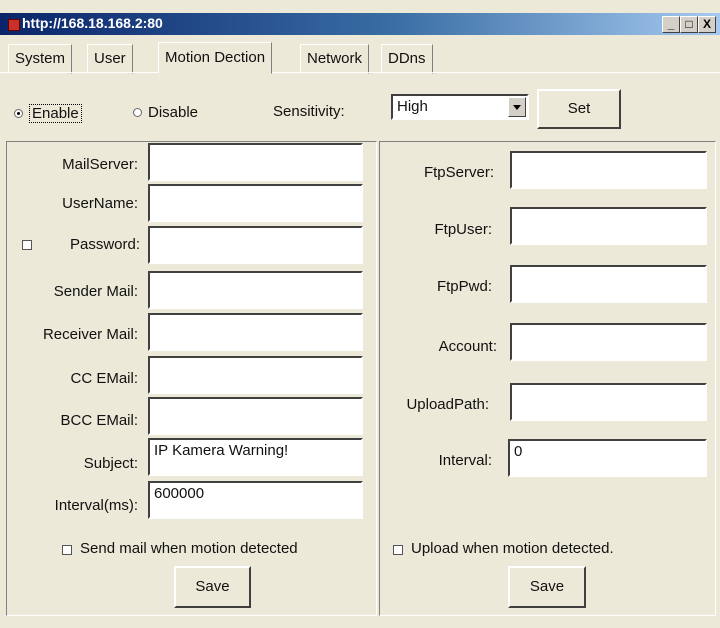 This screenshot has width=720, height=628. What do you see at coordinates (99, 420) in the screenshot?
I see `bcc-email-label: BCC EMail:` at bounding box center [99, 420].